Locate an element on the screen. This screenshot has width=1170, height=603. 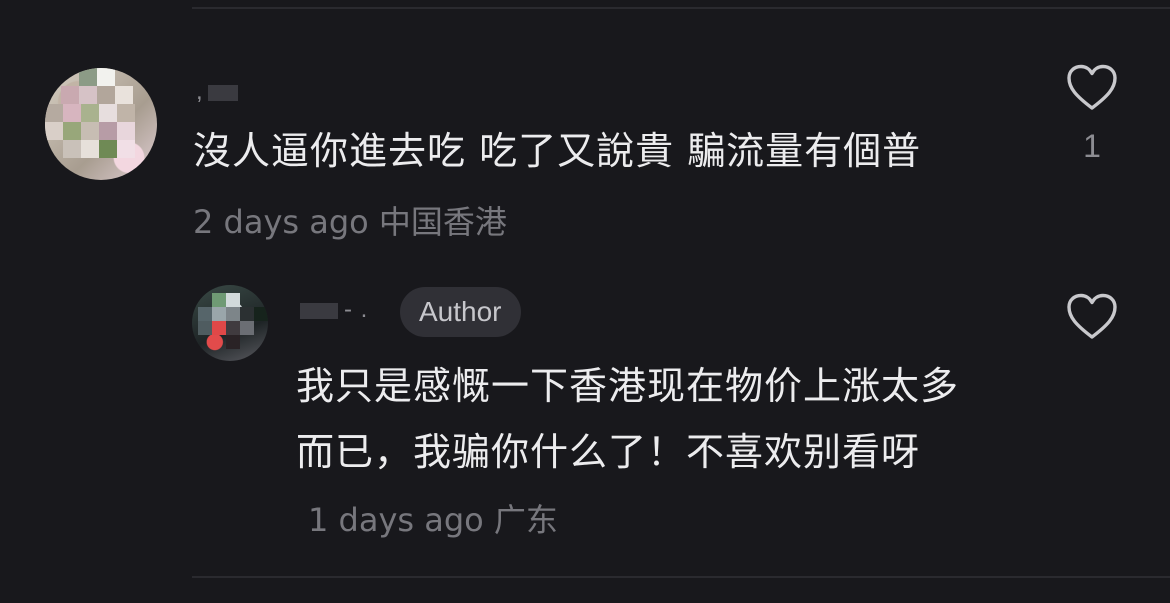
reply-meta: 1 days ago 广东 is located at coordinates (433, 520).